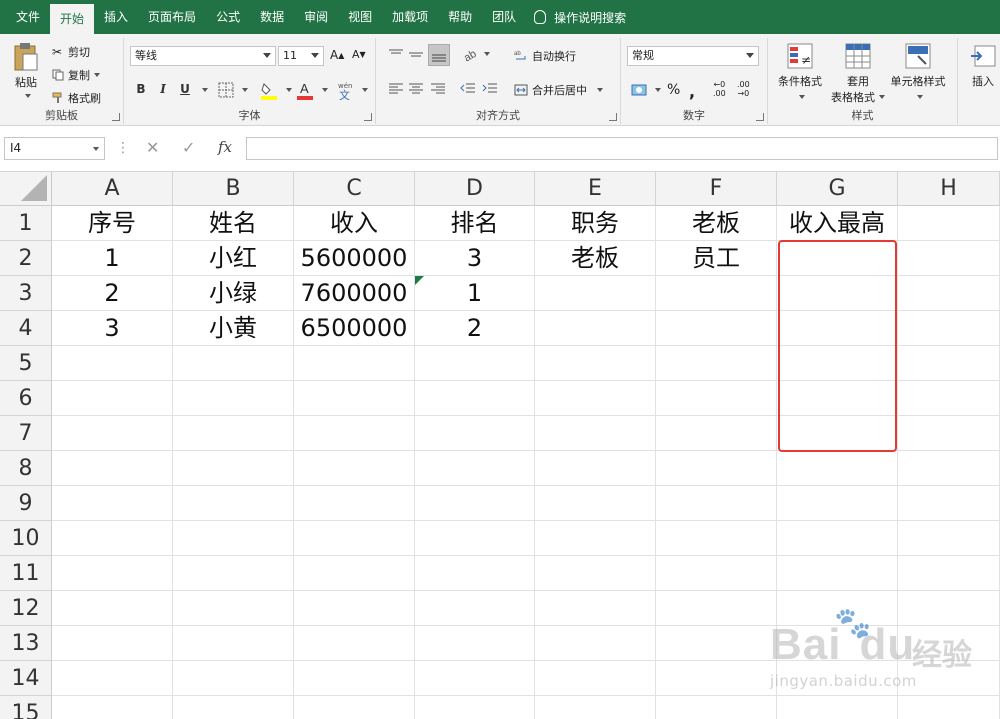 This screenshot has width=1000, height=719. I want to click on tab-home: 开始, so click(72, 19).